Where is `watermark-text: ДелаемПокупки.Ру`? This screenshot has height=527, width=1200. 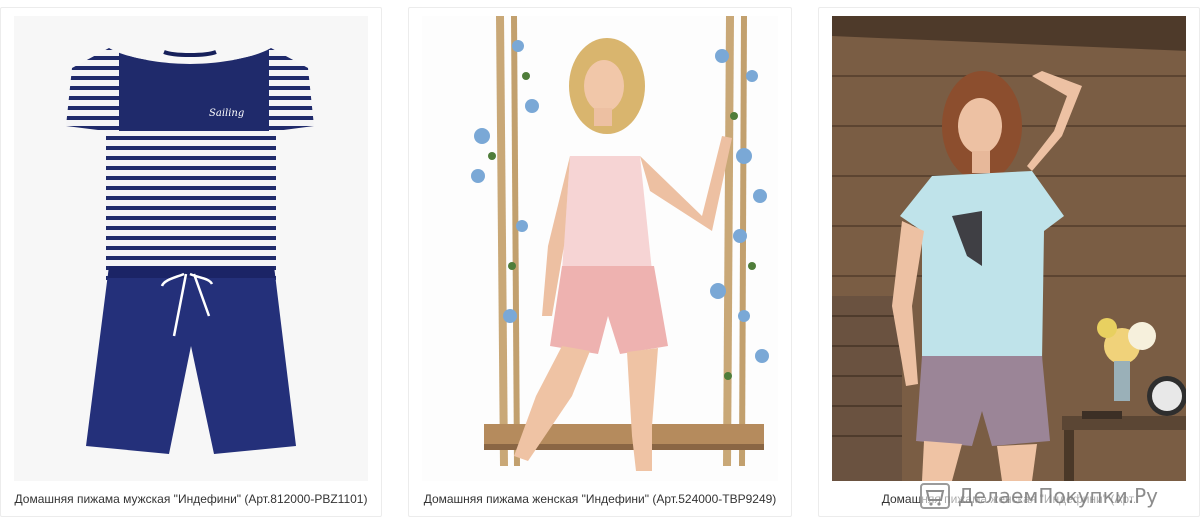
watermark-text: ДелаемПокупки.Ру is located at coordinates (1058, 496).